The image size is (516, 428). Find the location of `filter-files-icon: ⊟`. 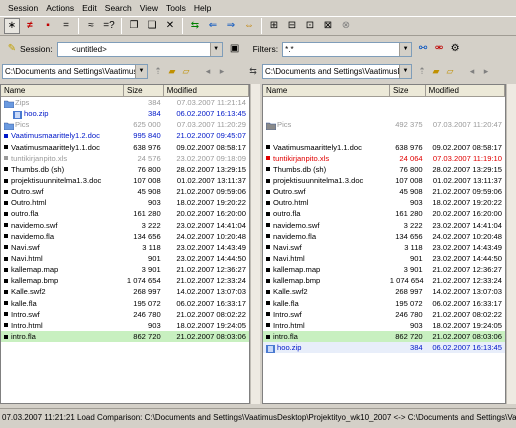

filter-files-icon: ⊟ is located at coordinates (292, 26).